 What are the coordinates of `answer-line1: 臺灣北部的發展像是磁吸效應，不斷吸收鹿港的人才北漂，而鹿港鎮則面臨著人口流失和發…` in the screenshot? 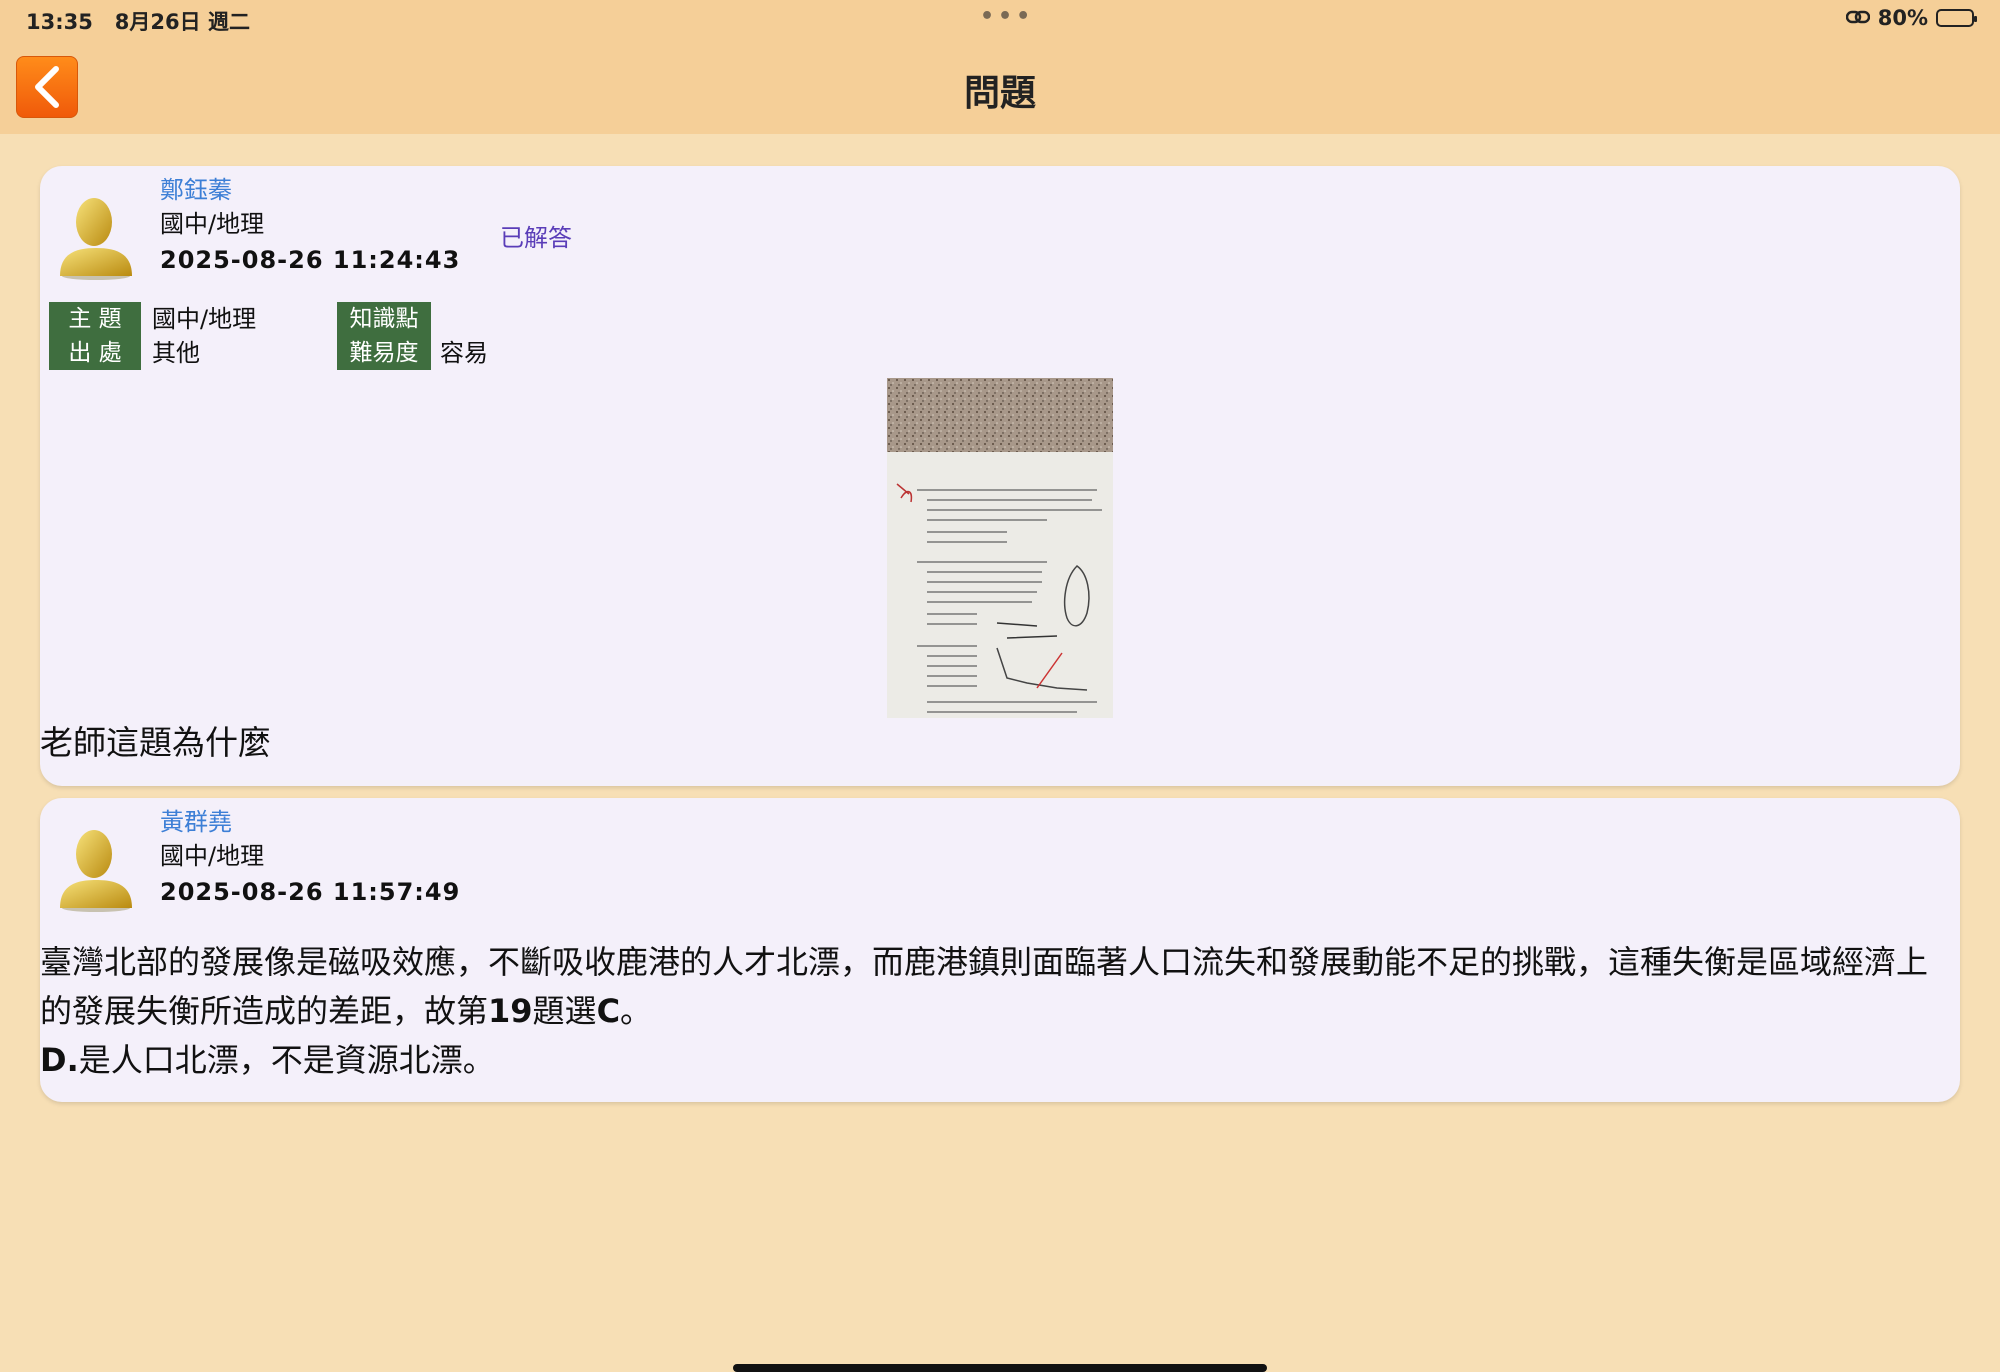 It's located at (984, 986).